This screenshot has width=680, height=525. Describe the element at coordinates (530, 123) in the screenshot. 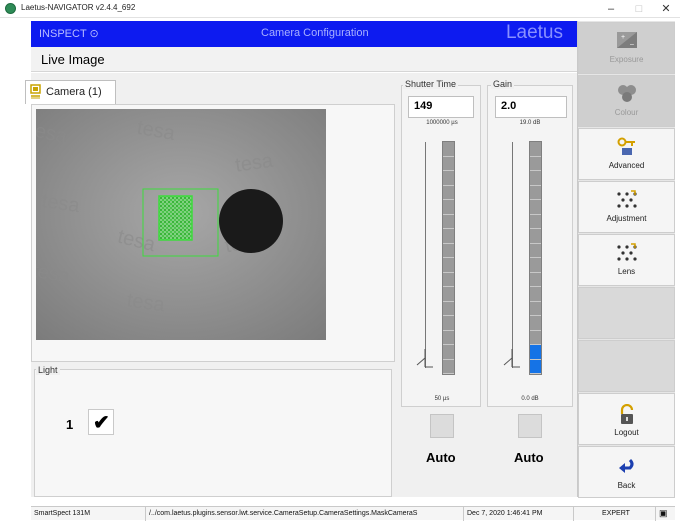

I see `gain-max-label: 19.0 dB` at that location.